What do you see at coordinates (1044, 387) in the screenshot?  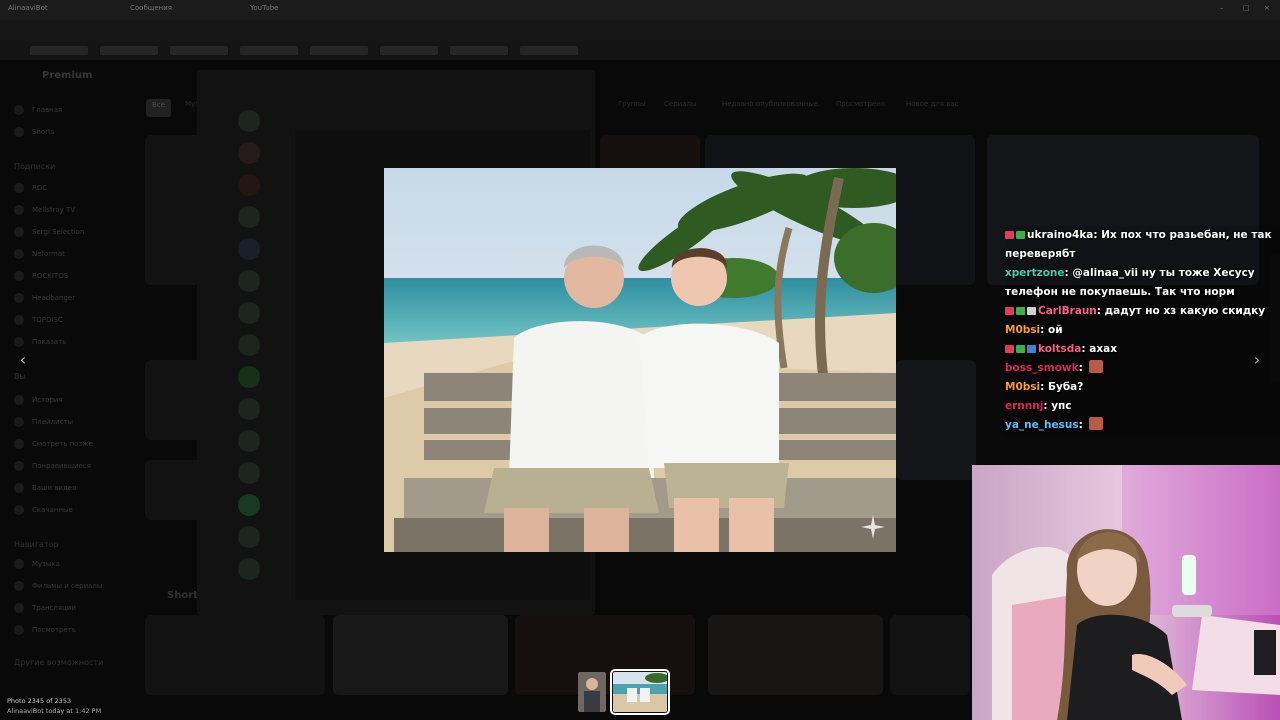 I see `chat-message: M0bsi: Буба?` at bounding box center [1044, 387].